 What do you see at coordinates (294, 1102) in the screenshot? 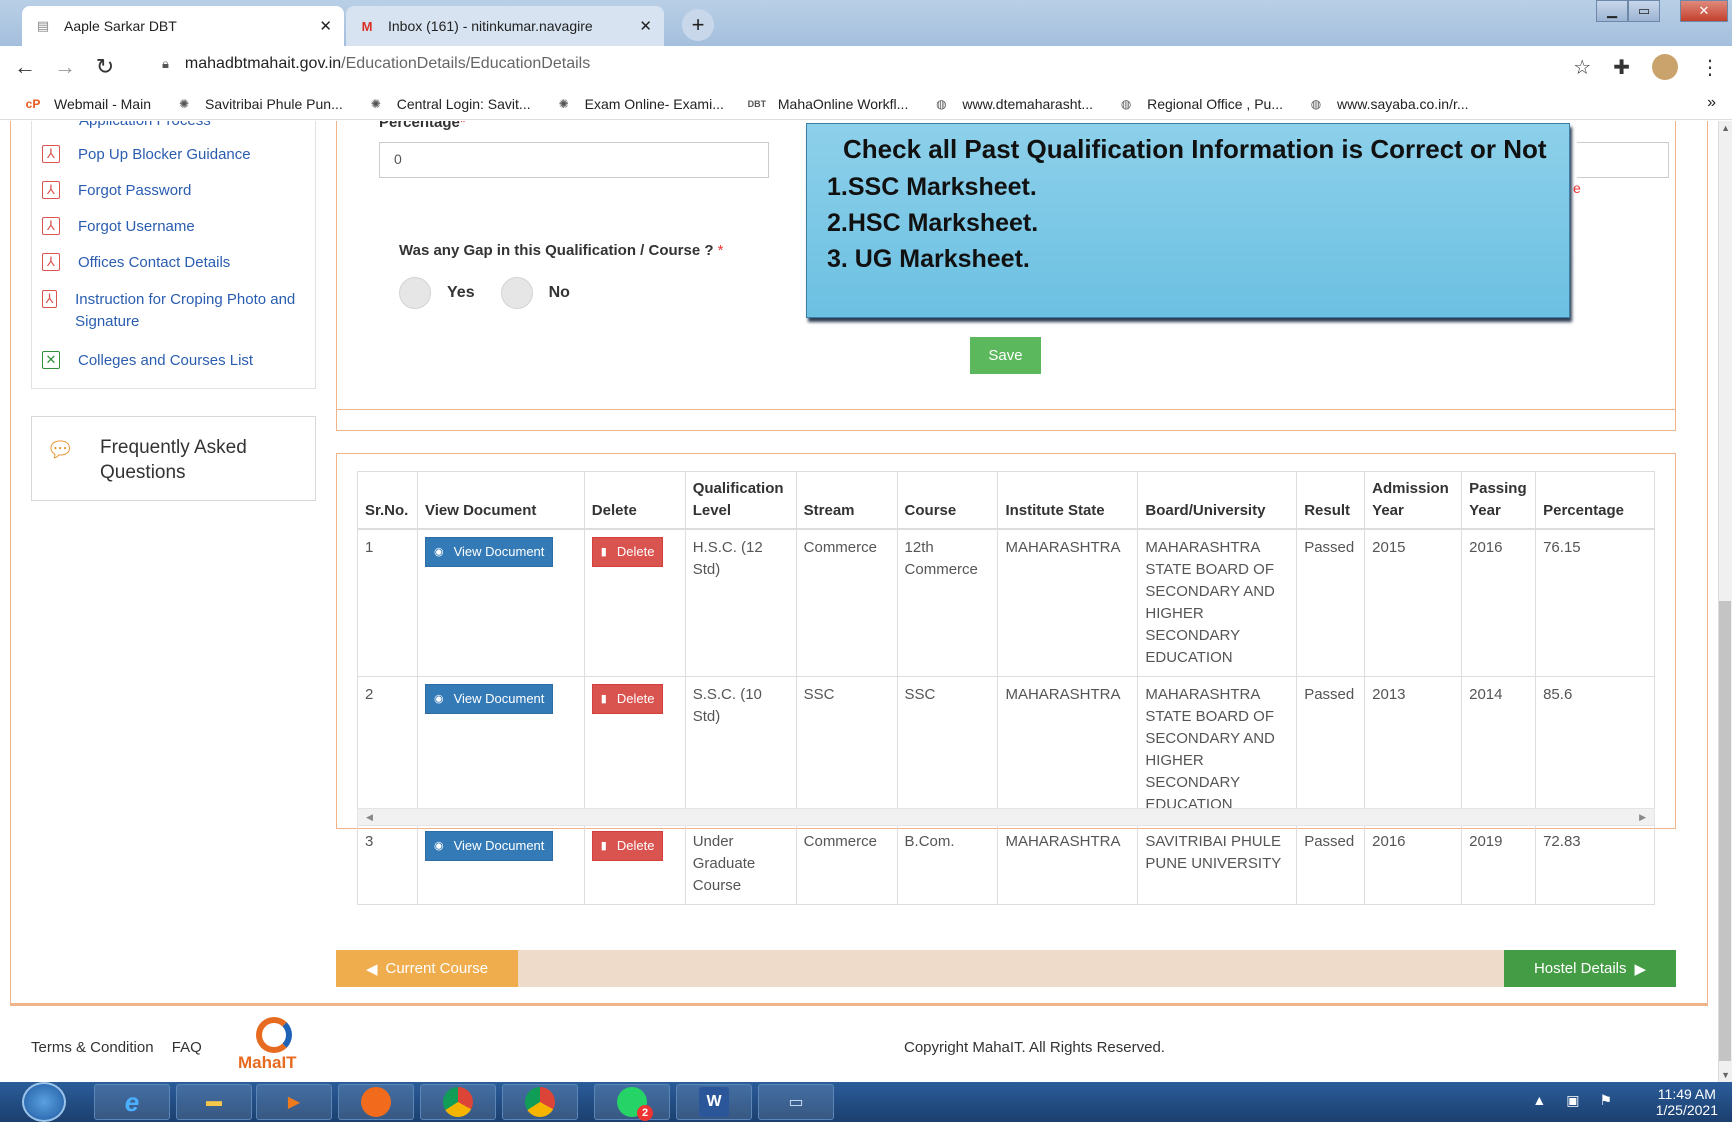
I see `taskbar-media-player: ▶` at bounding box center [294, 1102].